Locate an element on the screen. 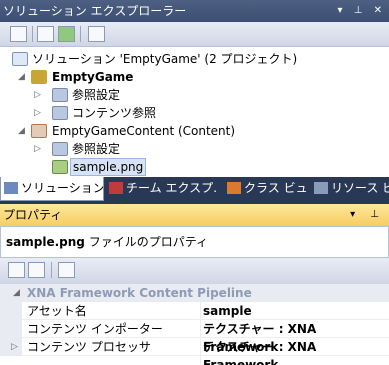  tool-window-tabs: ソリューション… チーム エクスプ… クラス ビュー リソース ビュー is located at coordinates (194, 189).